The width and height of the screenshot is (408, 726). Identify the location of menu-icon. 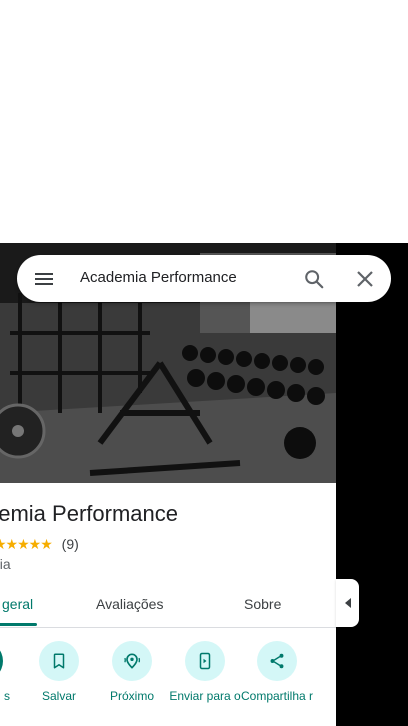
(44, 279).